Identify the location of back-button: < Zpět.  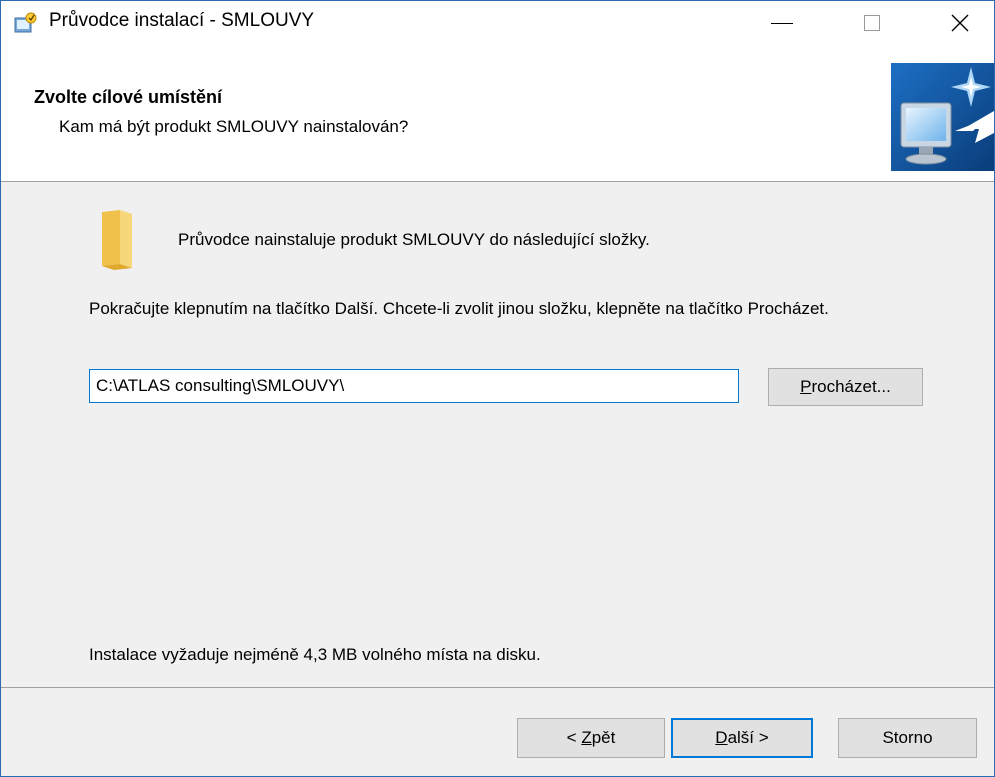
(591, 738).